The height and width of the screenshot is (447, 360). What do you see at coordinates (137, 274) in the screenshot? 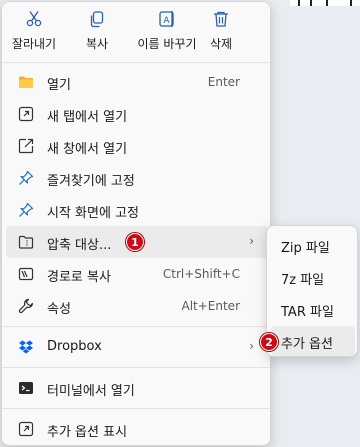
I see `menu-item-copy-as-path: 경로로 복사 Ctrl+Shift+C` at bounding box center [137, 274].